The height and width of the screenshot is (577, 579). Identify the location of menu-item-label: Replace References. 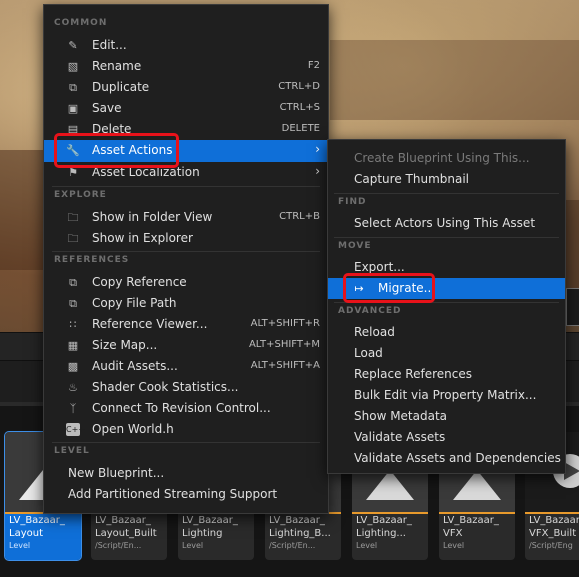
(413, 374).